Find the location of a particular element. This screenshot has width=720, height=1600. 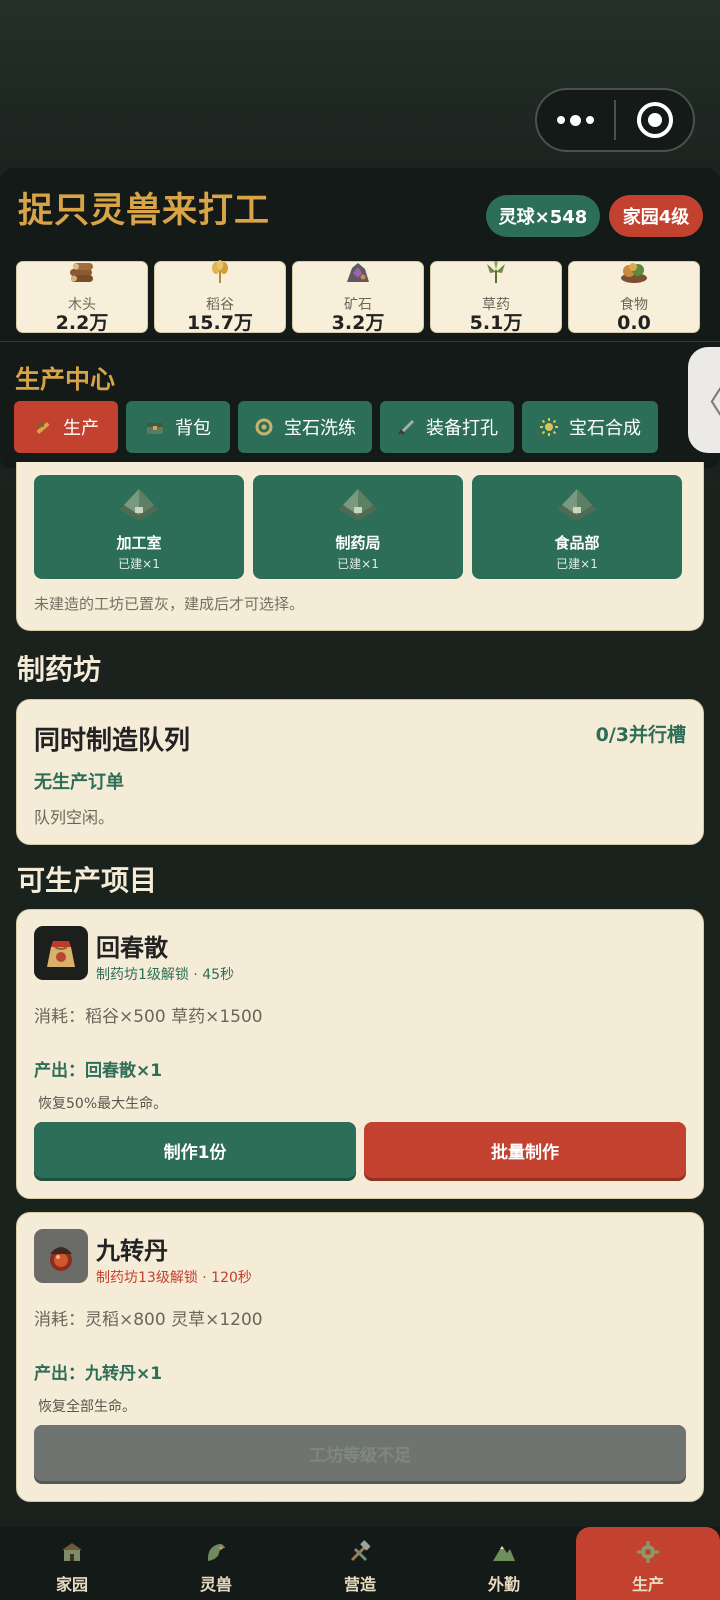

nav-label: 外勤 is located at coordinates (503, 1584).